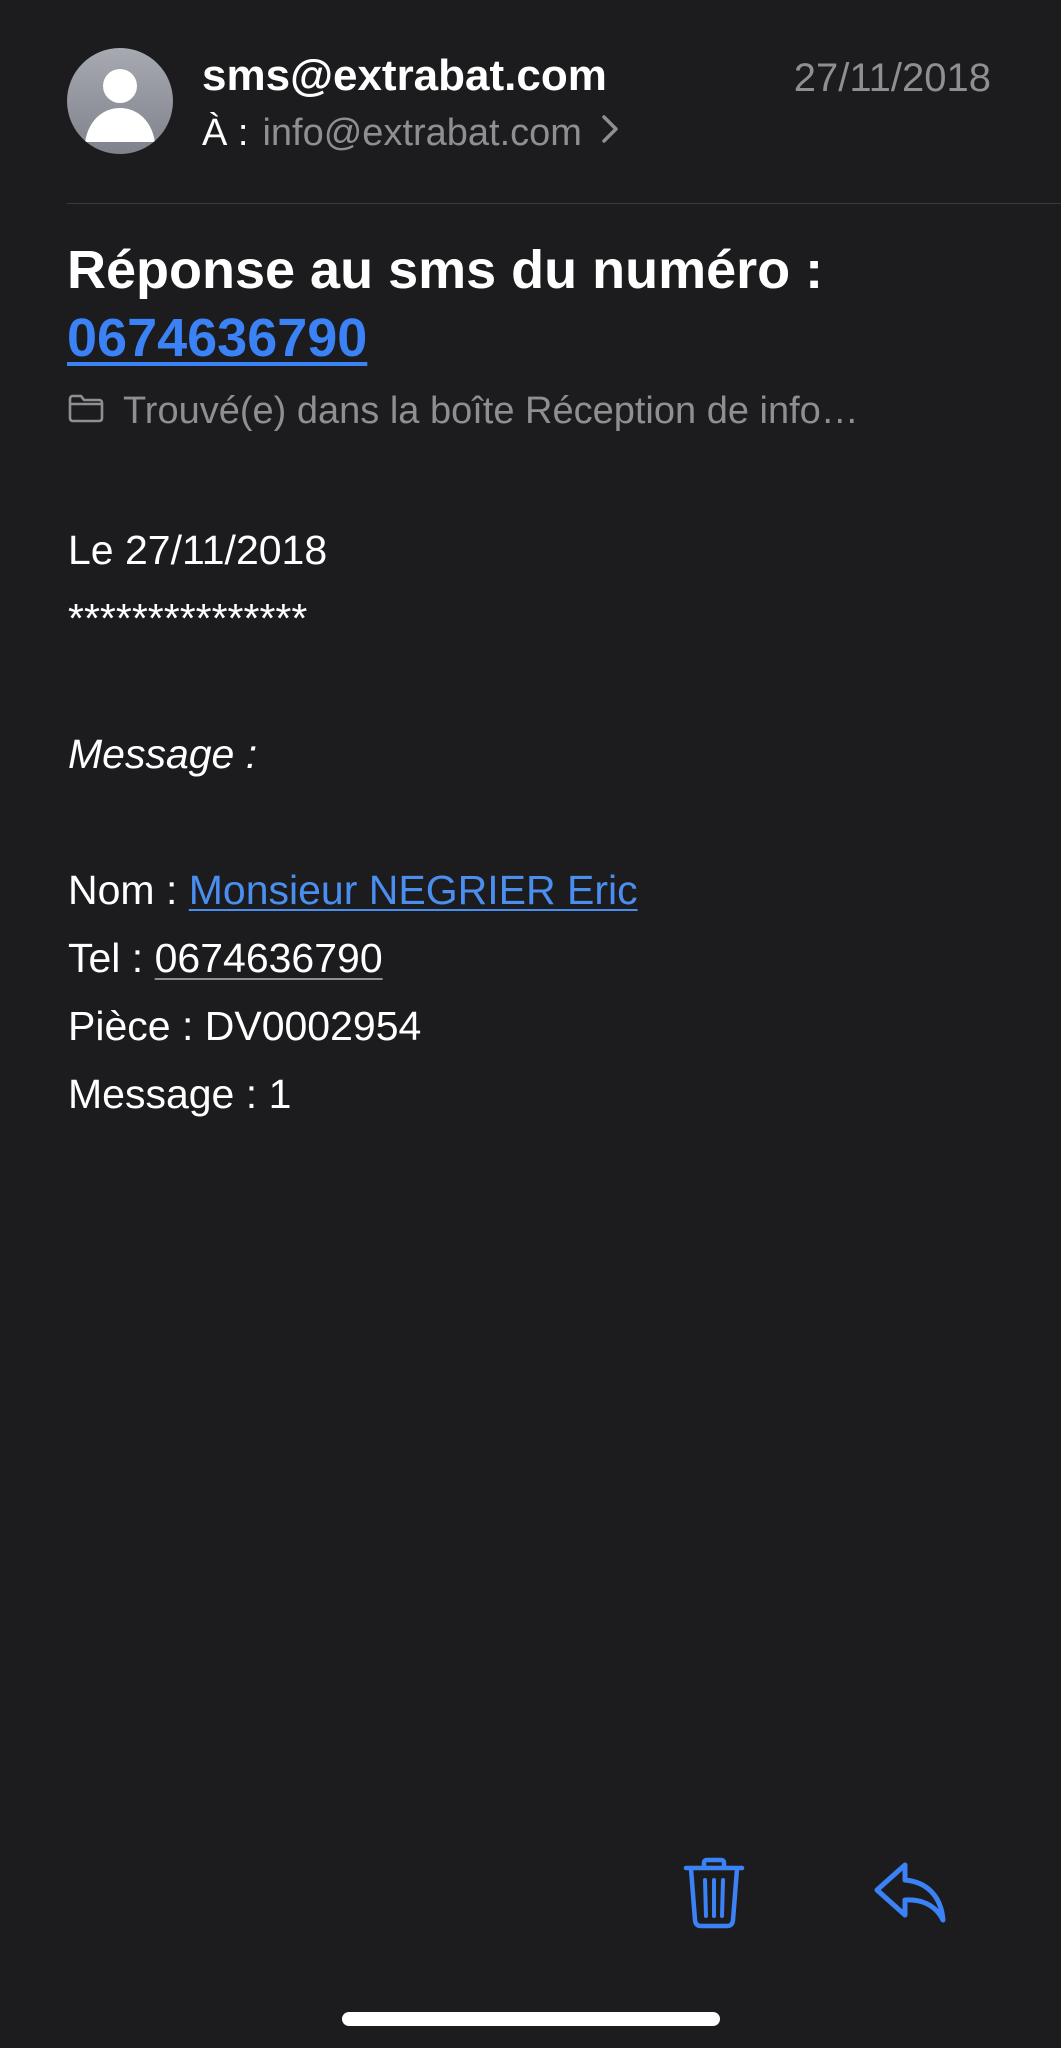  I want to click on delete-button, so click(714, 1893).